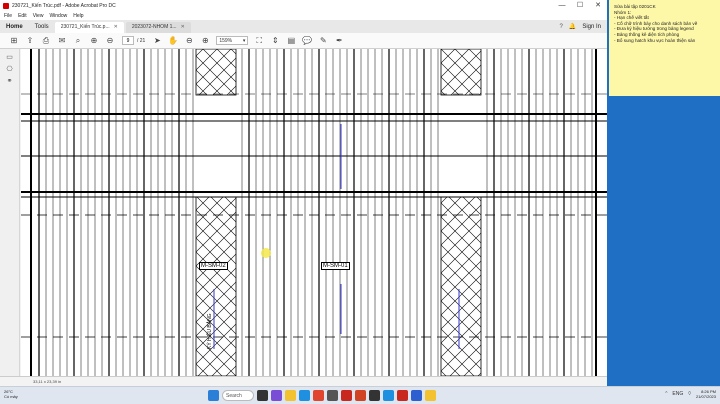  What do you see at coordinates (290, 395) in the screenshot?
I see `file-explorer-icon` at bounding box center [290, 395].